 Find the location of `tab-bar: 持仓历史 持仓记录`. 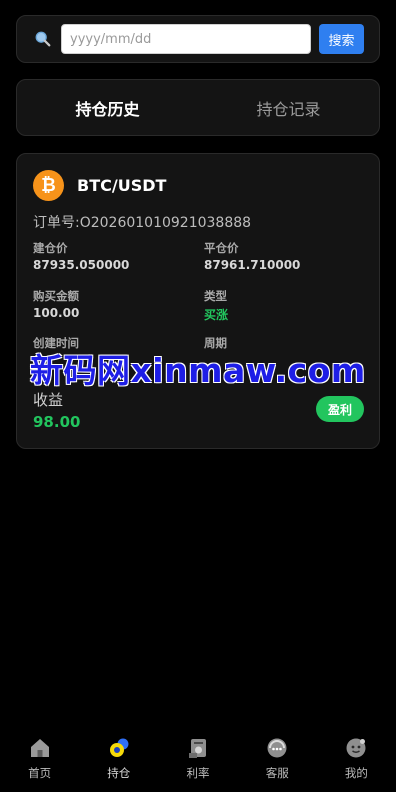

tab-bar: 持仓历史 持仓记录 is located at coordinates (198, 107).